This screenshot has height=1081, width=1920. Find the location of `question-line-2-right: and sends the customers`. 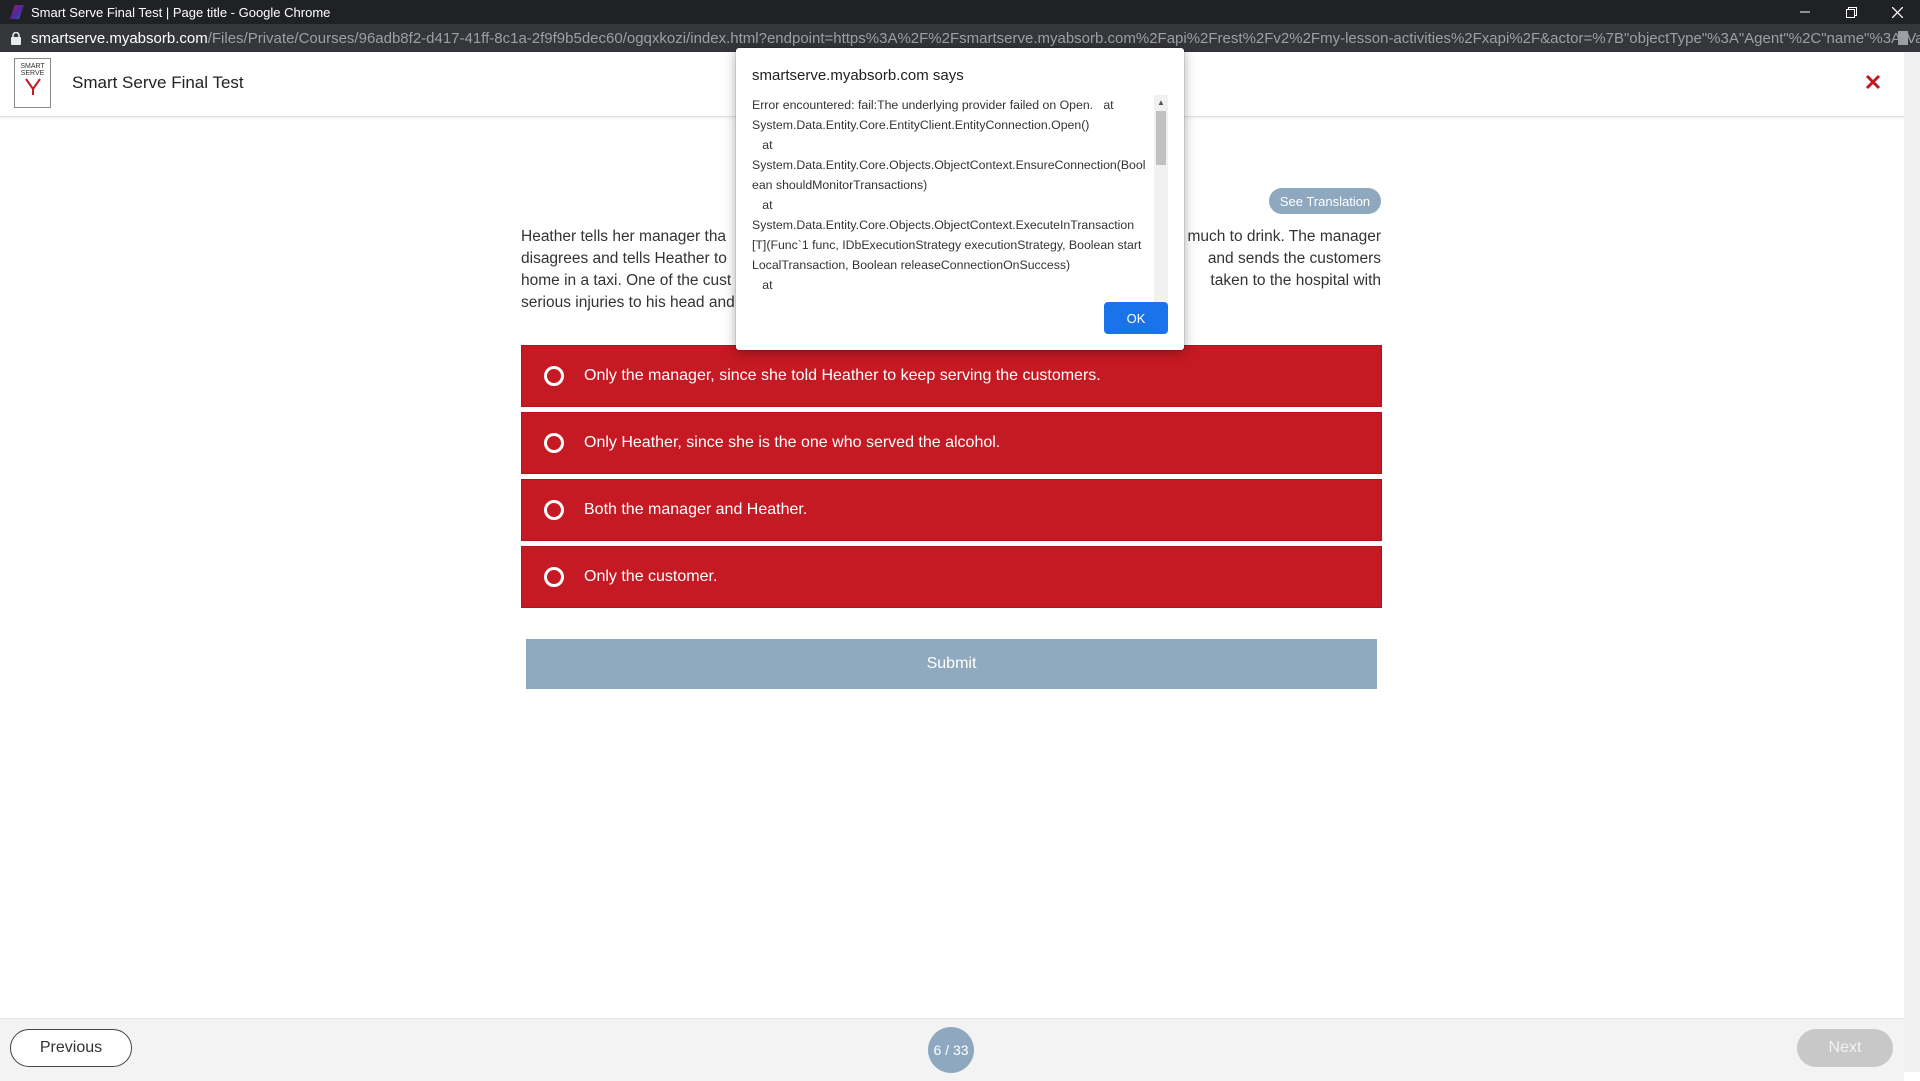

question-line-2-right: and sends the customers is located at coordinates (1294, 258).